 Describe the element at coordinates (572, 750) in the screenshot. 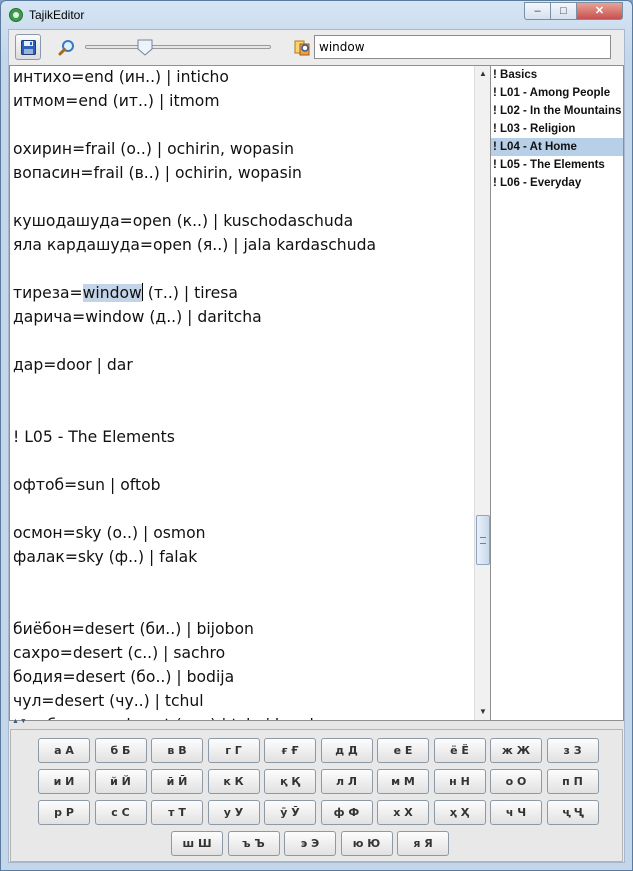

I see `key-button: з З` at that location.